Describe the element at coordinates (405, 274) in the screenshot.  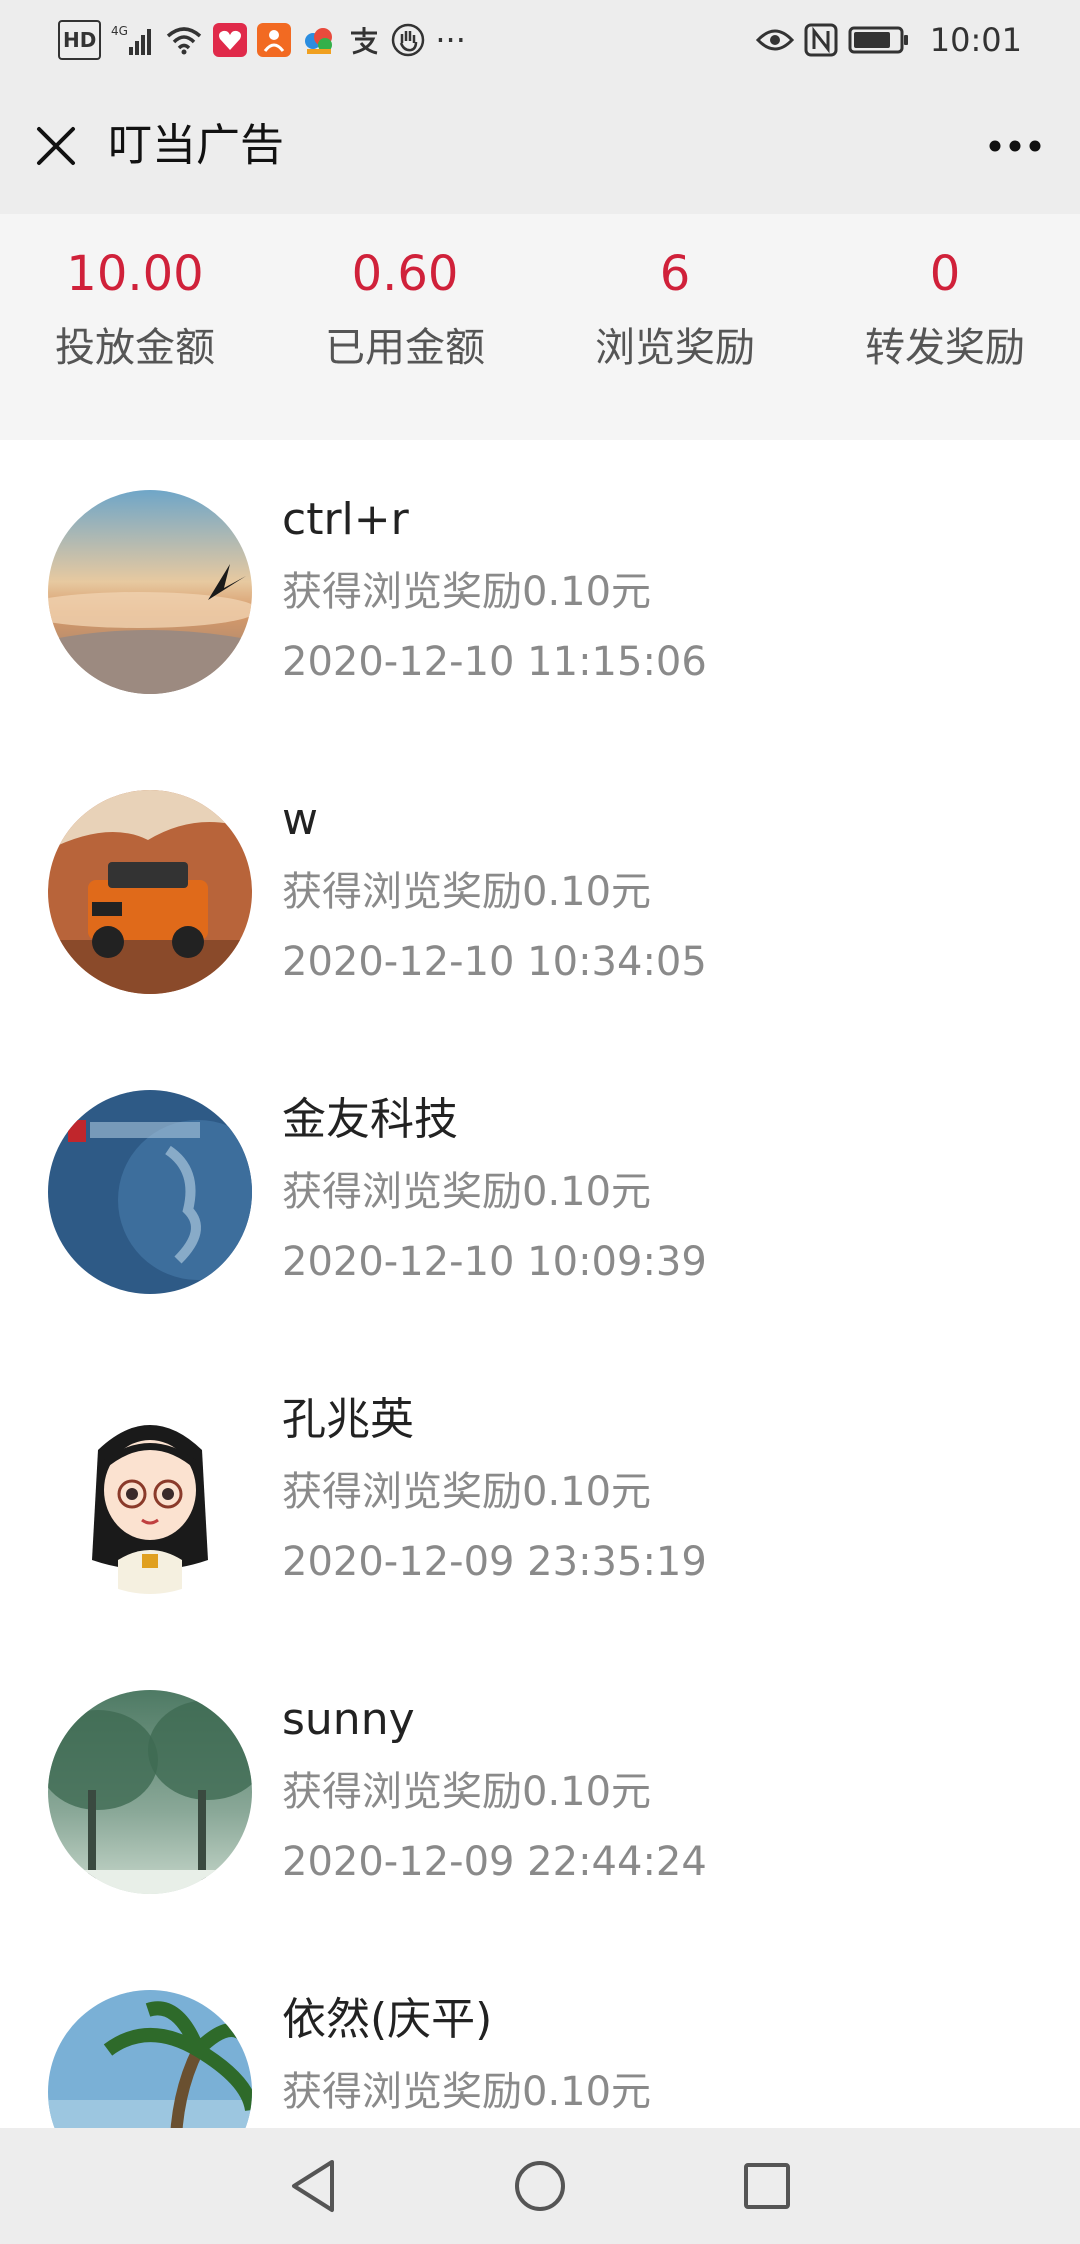
I see `stat-value: 0.60` at that location.